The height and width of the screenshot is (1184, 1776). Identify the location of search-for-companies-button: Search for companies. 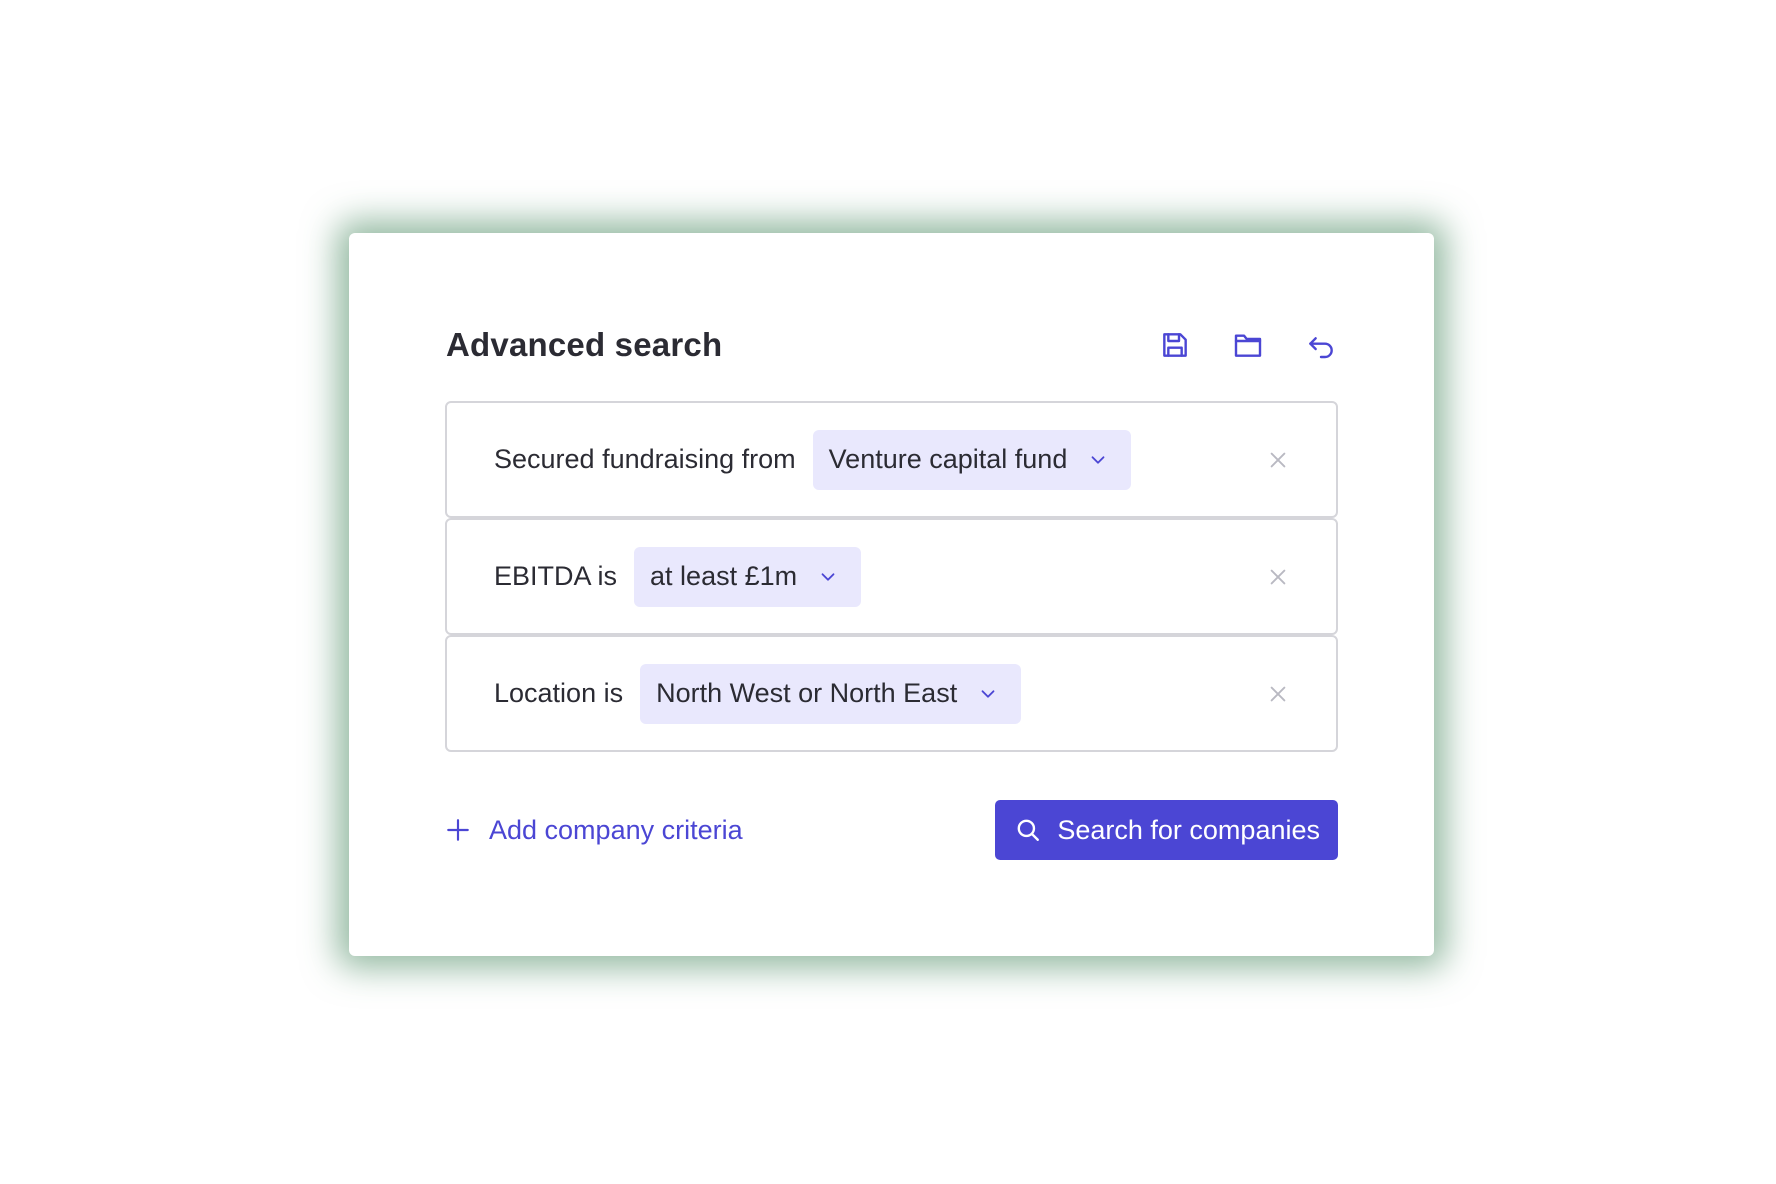
(1166, 830).